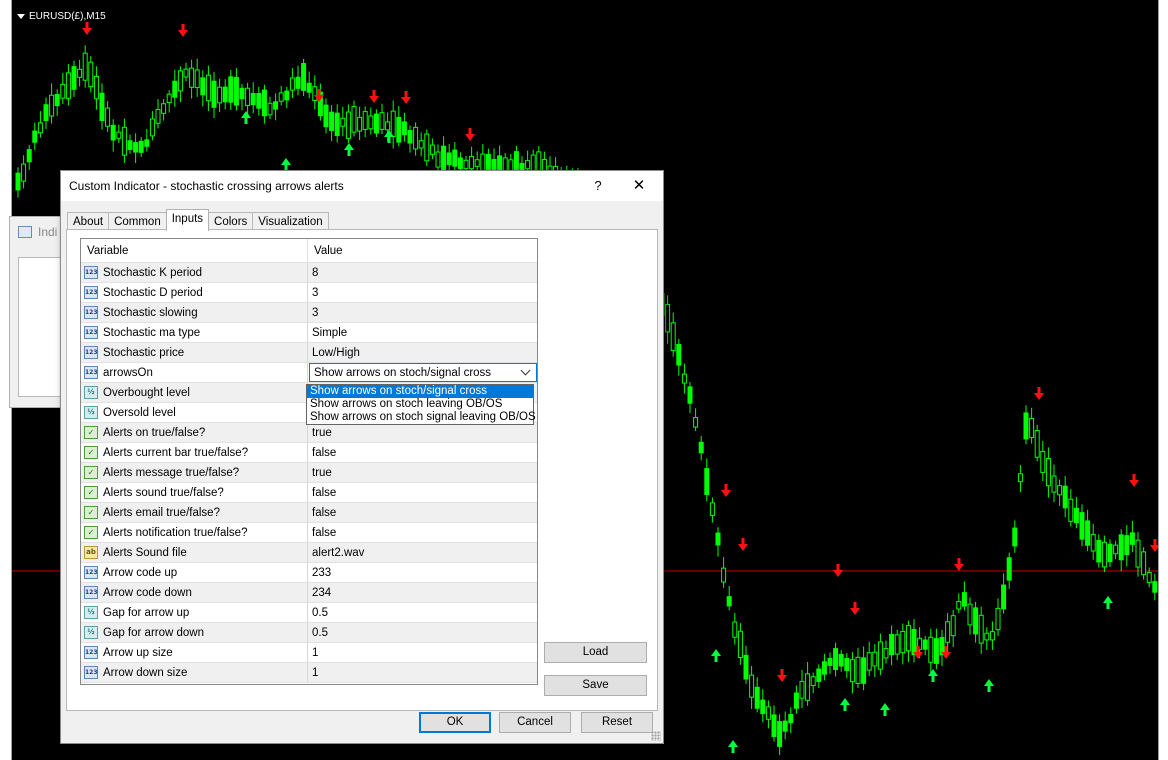 This screenshot has height=760, width=1168. I want to click on arrows-on-combobox: Show arrows on stoch/signal cross, so click(423, 372).